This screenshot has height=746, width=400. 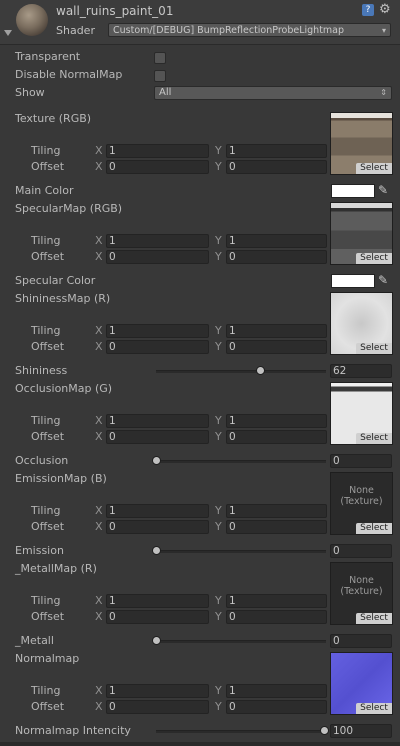 I want to click on transparent-checkbox, so click(x=160, y=58).